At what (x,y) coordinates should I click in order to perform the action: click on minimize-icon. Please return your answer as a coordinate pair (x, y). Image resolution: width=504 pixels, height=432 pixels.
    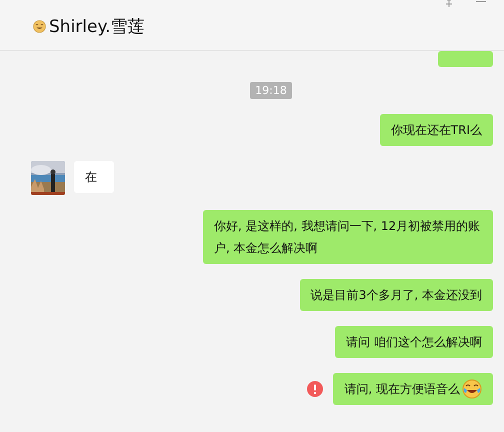
    Looking at the image, I should click on (481, 1).